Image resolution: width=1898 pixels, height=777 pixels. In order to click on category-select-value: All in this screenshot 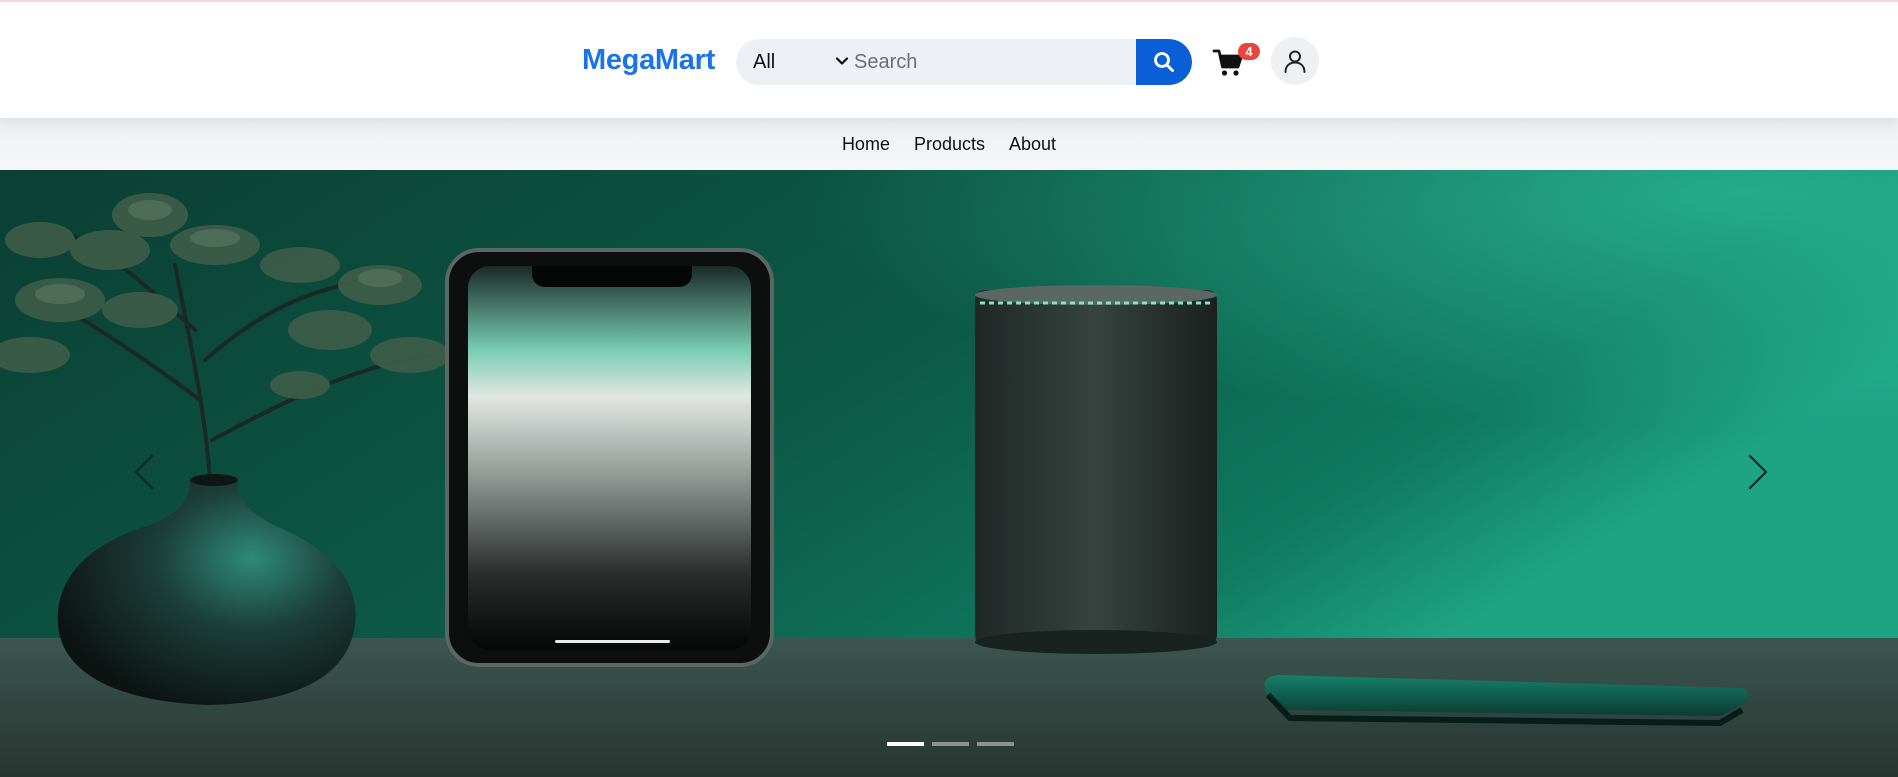, I will do `click(764, 61)`.